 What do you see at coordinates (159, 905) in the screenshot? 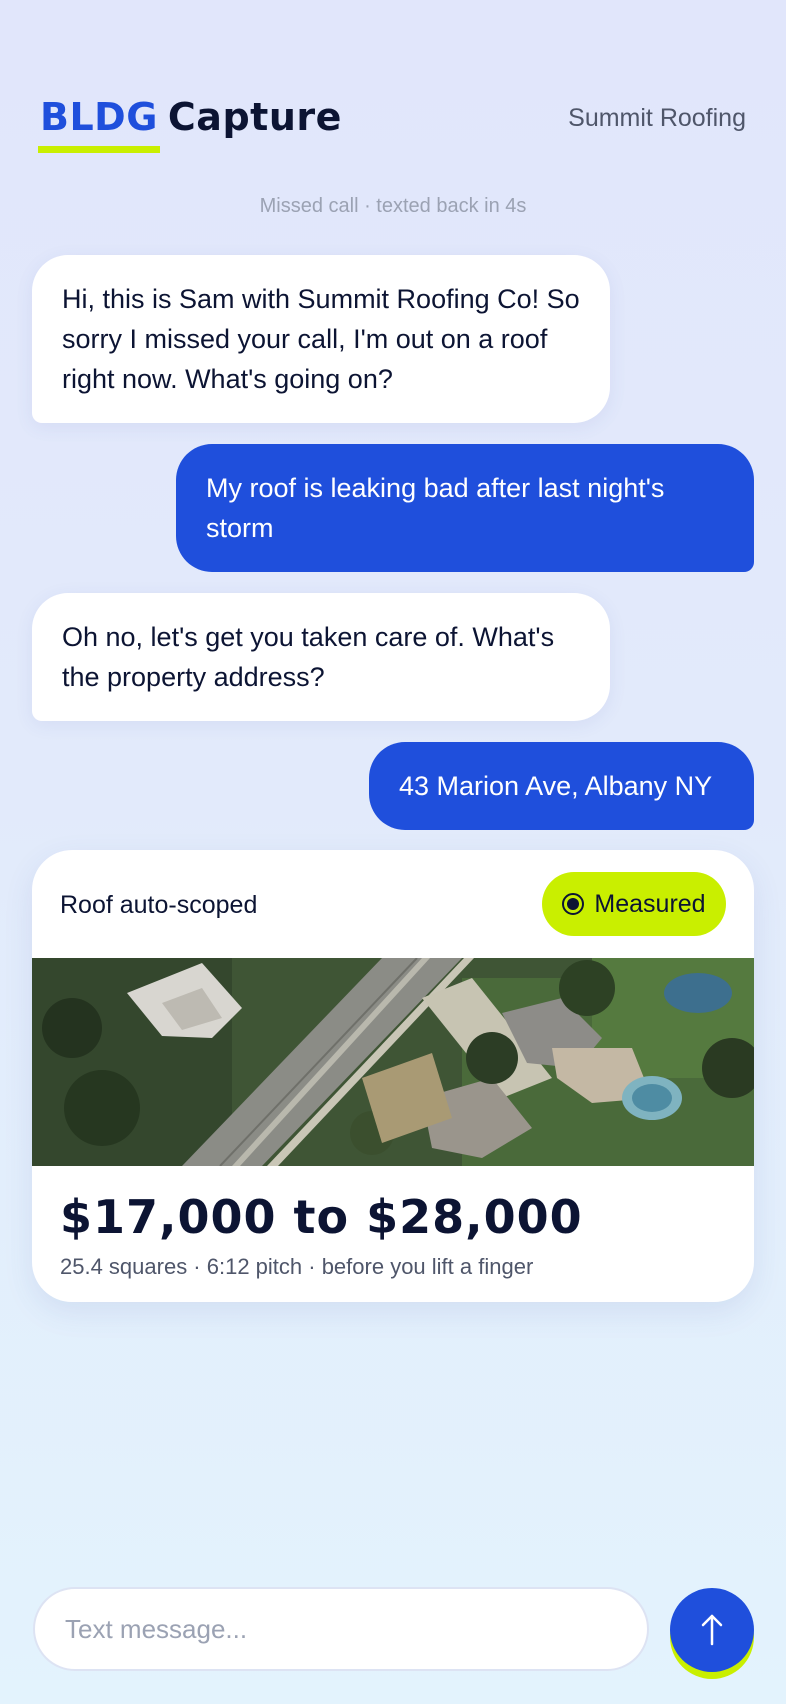
I see `card-title: Roof auto-scoped` at bounding box center [159, 905].